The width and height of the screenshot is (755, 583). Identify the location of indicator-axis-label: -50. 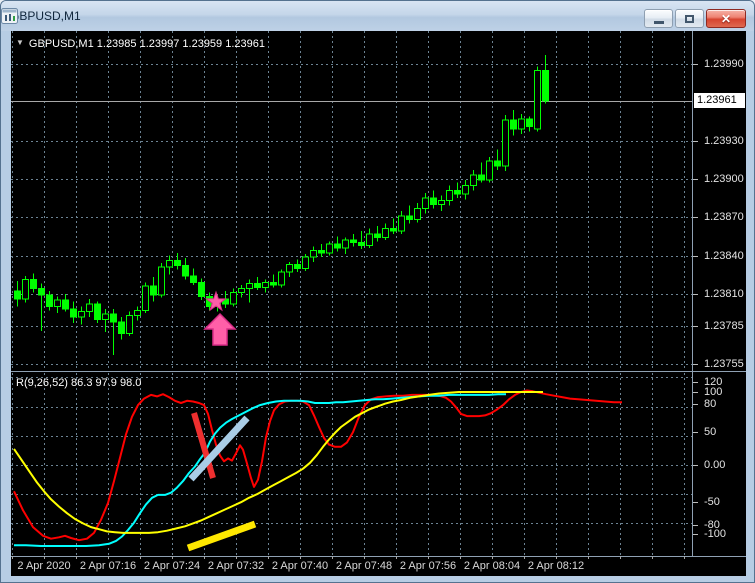
(712, 502).